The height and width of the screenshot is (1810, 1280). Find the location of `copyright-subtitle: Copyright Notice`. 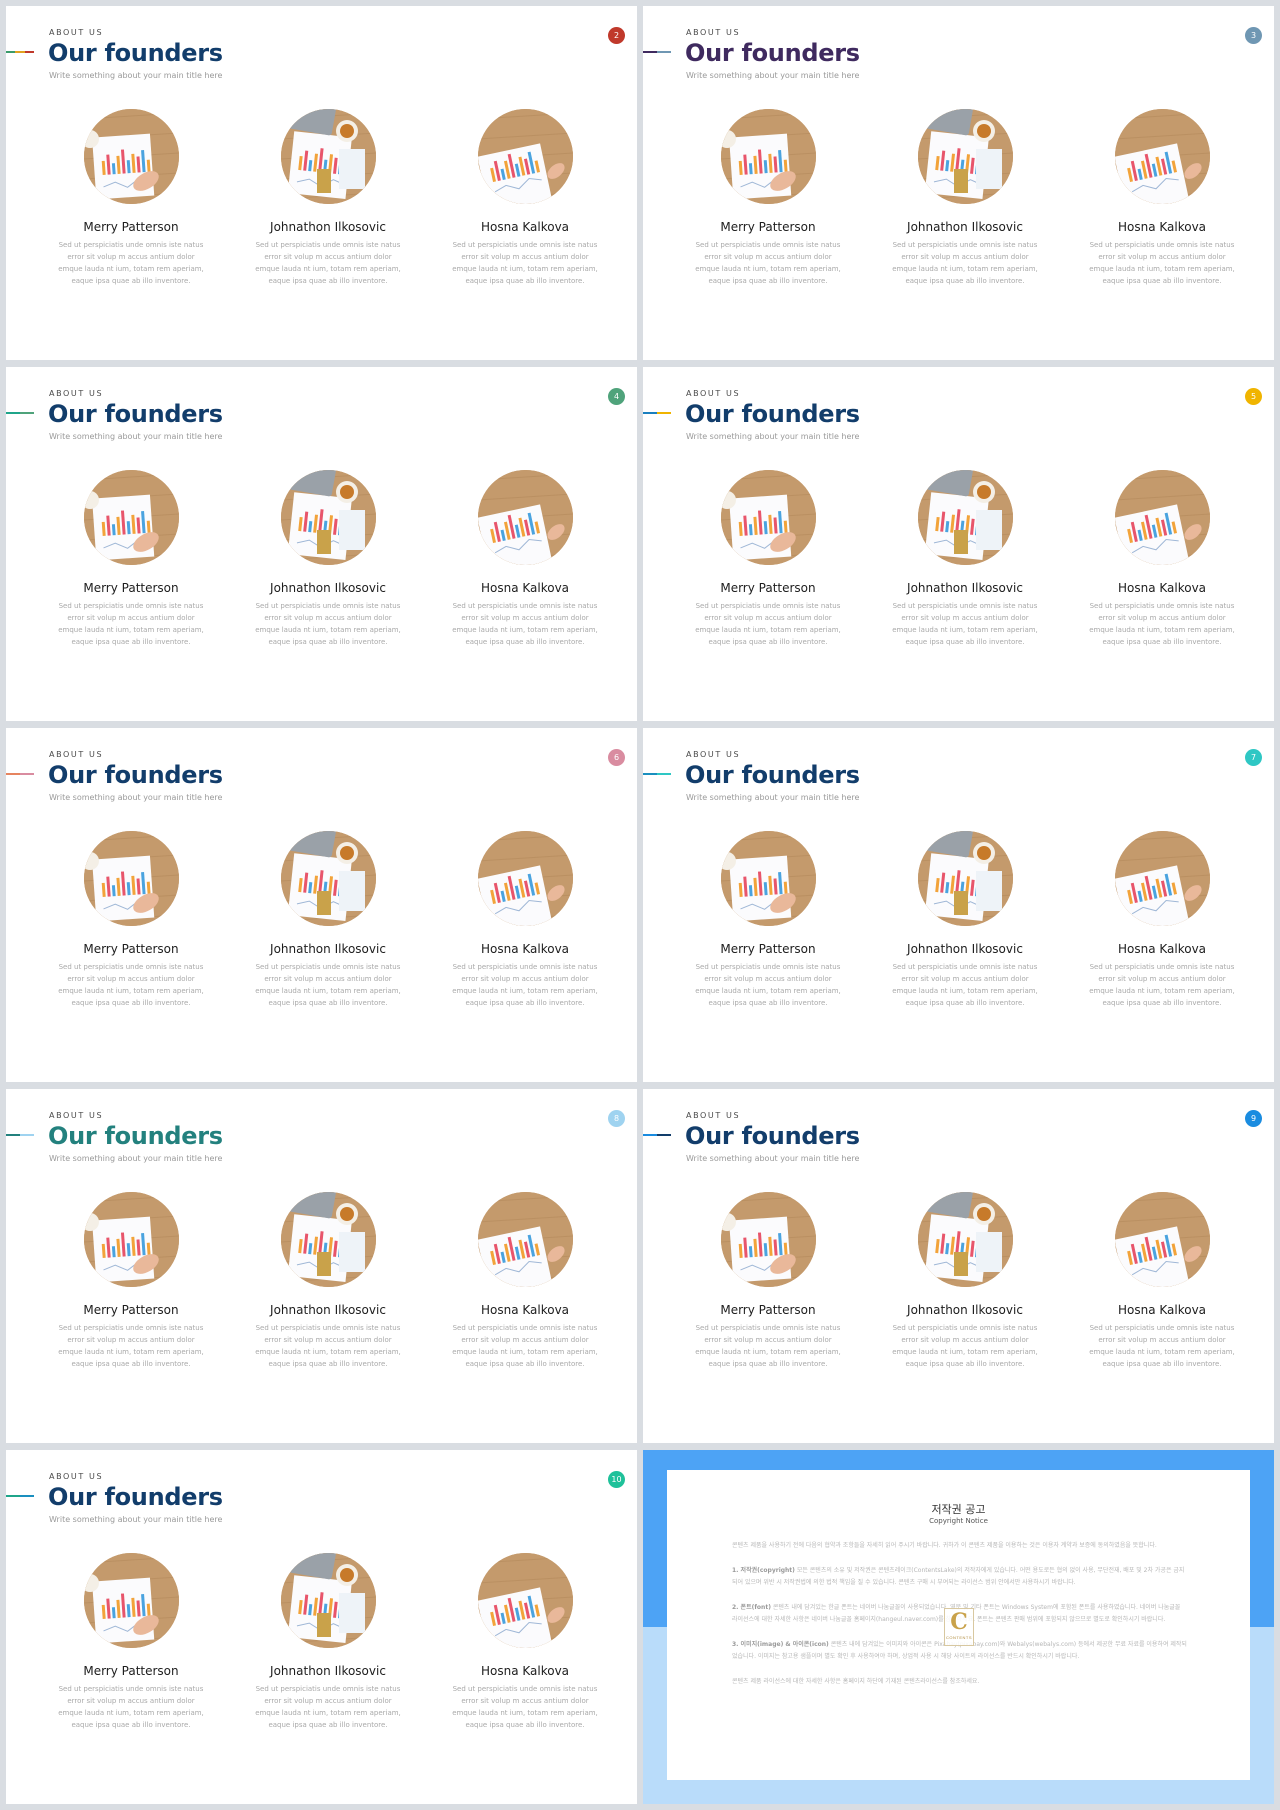

copyright-subtitle: Copyright Notice is located at coordinates (958, 1521).